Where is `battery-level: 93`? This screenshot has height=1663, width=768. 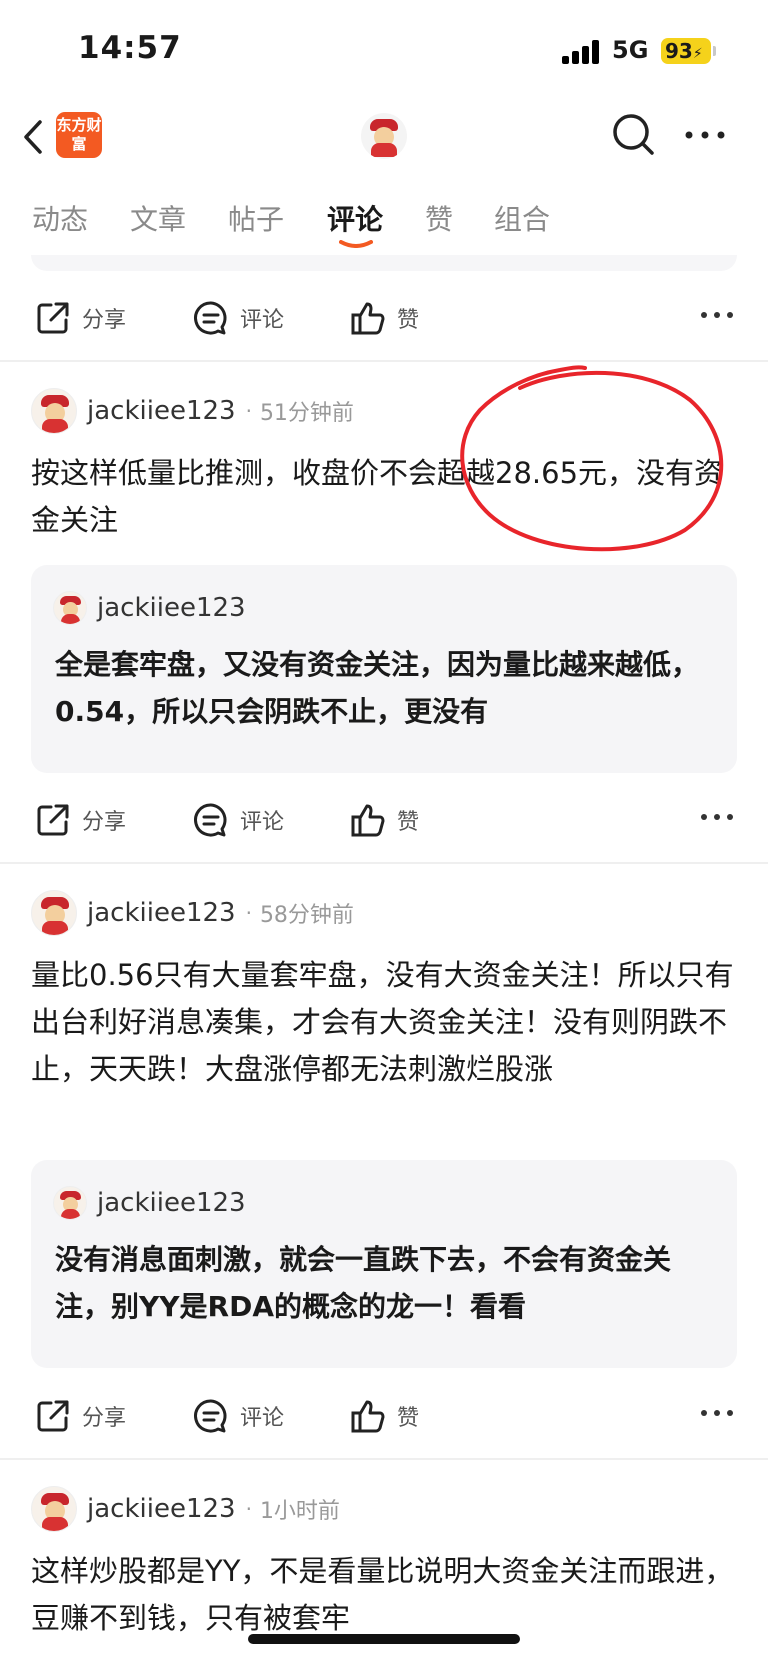 battery-level: 93 is located at coordinates (679, 51).